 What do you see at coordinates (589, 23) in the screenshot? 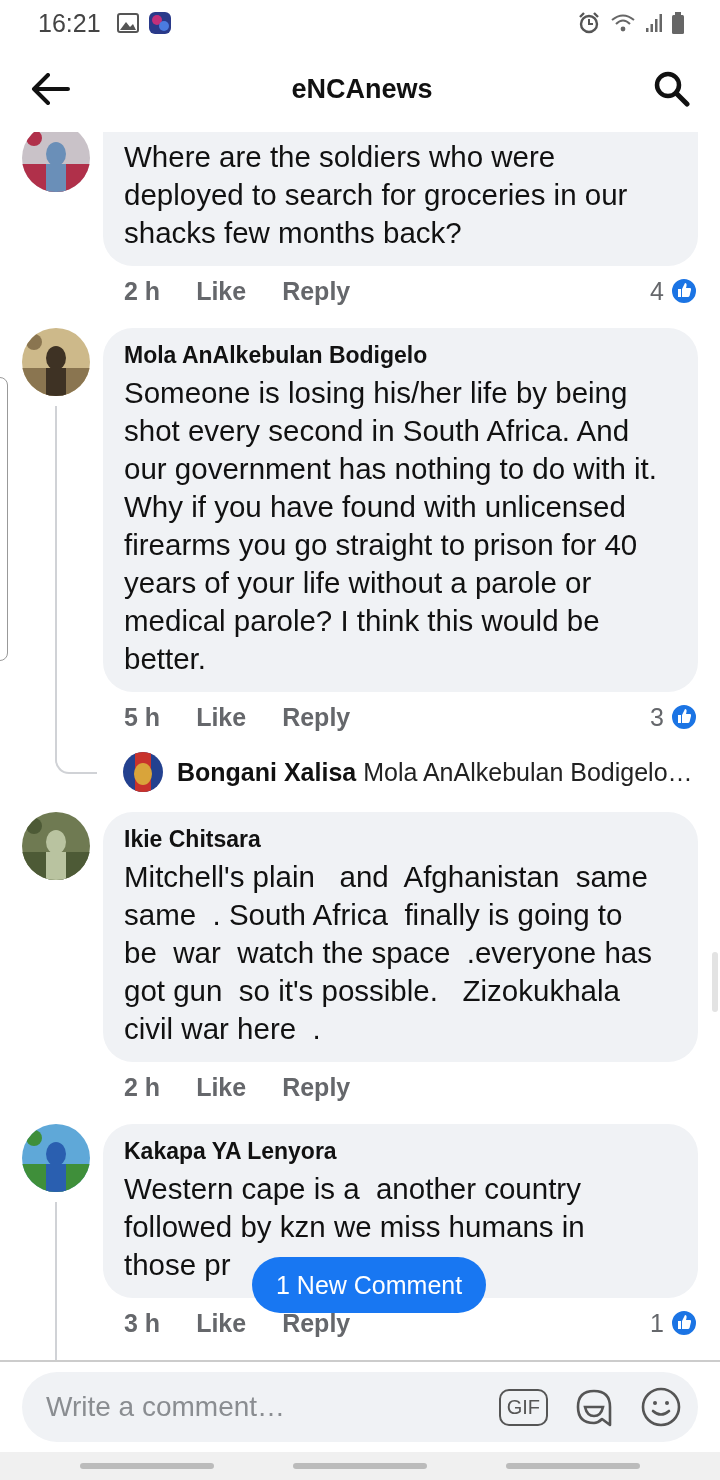
I see `alarm-icon` at bounding box center [589, 23].